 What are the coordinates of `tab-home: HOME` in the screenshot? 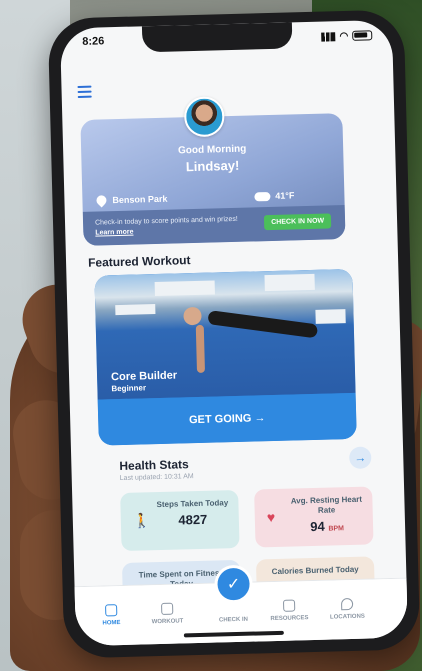 It's located at (111, 615).